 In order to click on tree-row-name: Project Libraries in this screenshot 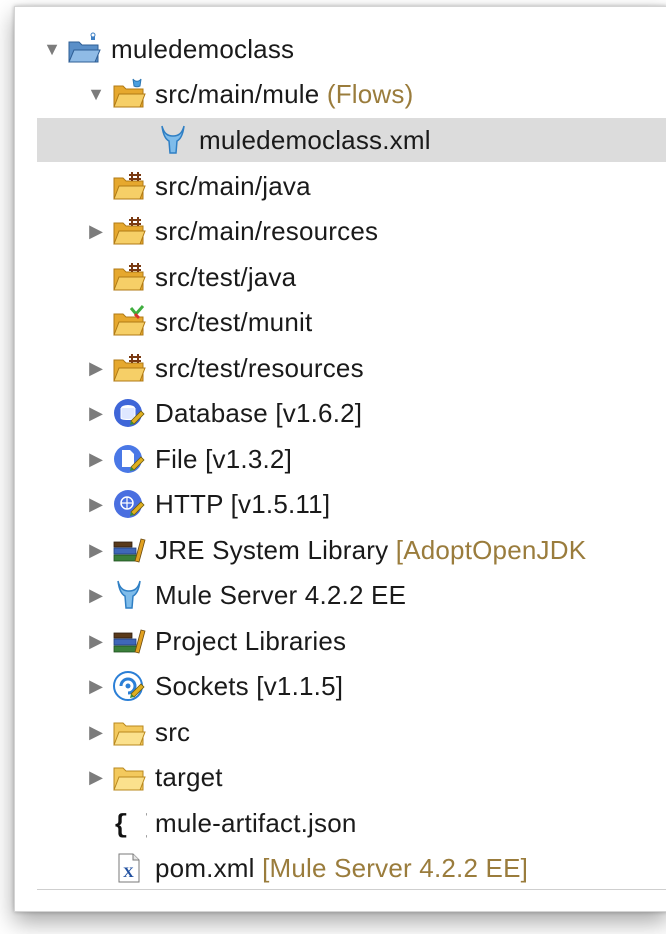, I will do `click(251, 641)`.